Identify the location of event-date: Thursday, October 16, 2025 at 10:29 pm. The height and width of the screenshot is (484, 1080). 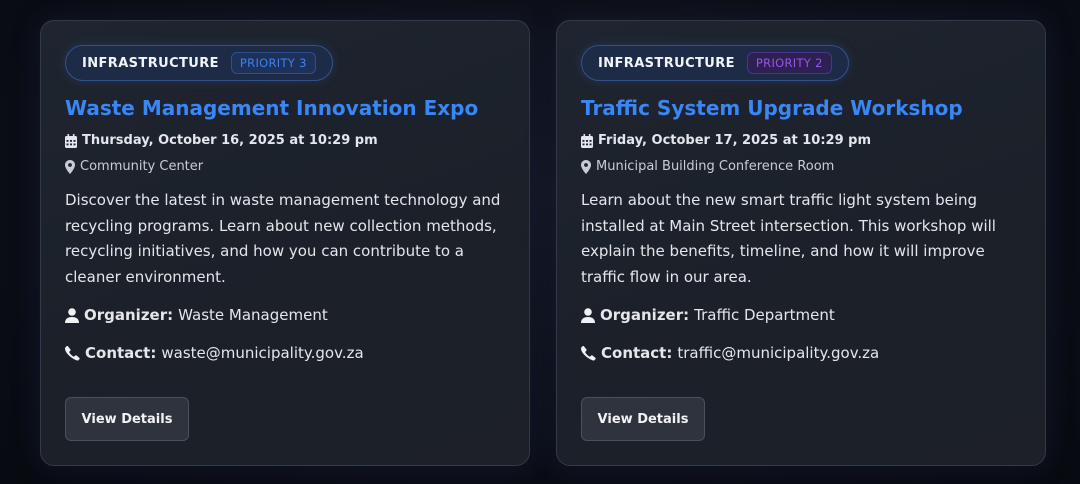
(285, 140).